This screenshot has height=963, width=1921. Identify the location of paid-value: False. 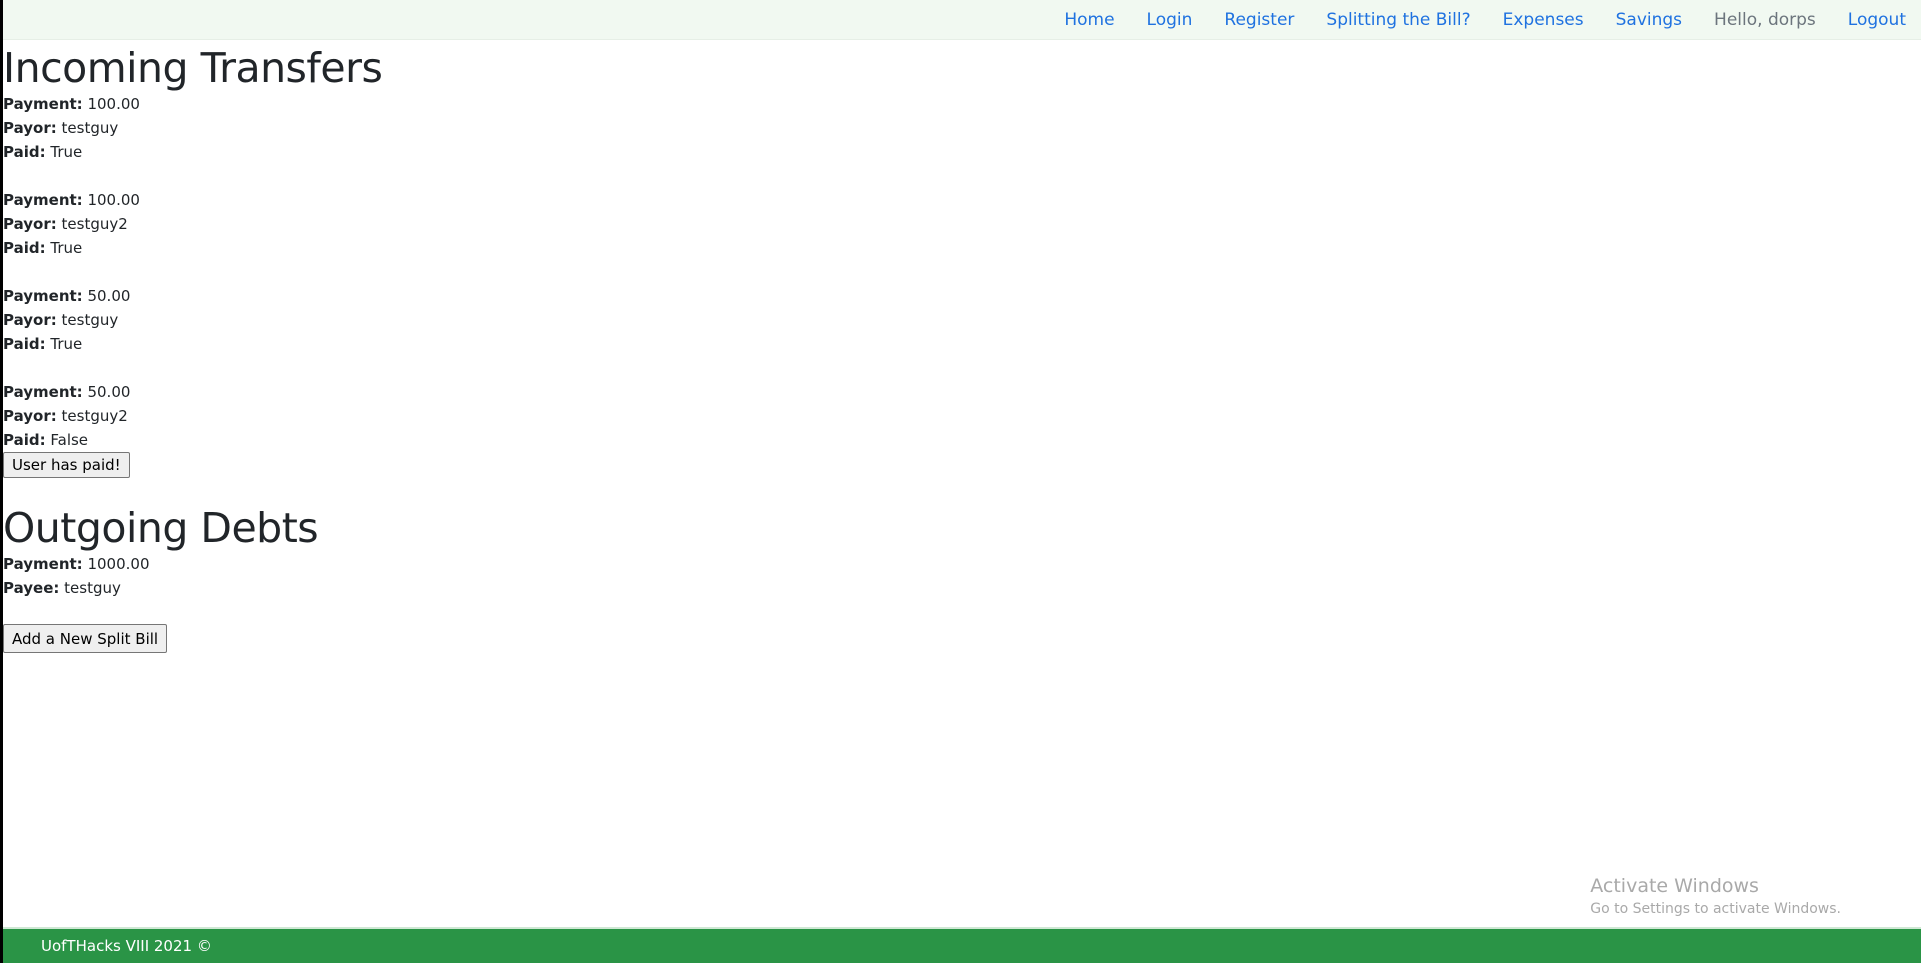
(69, 440).